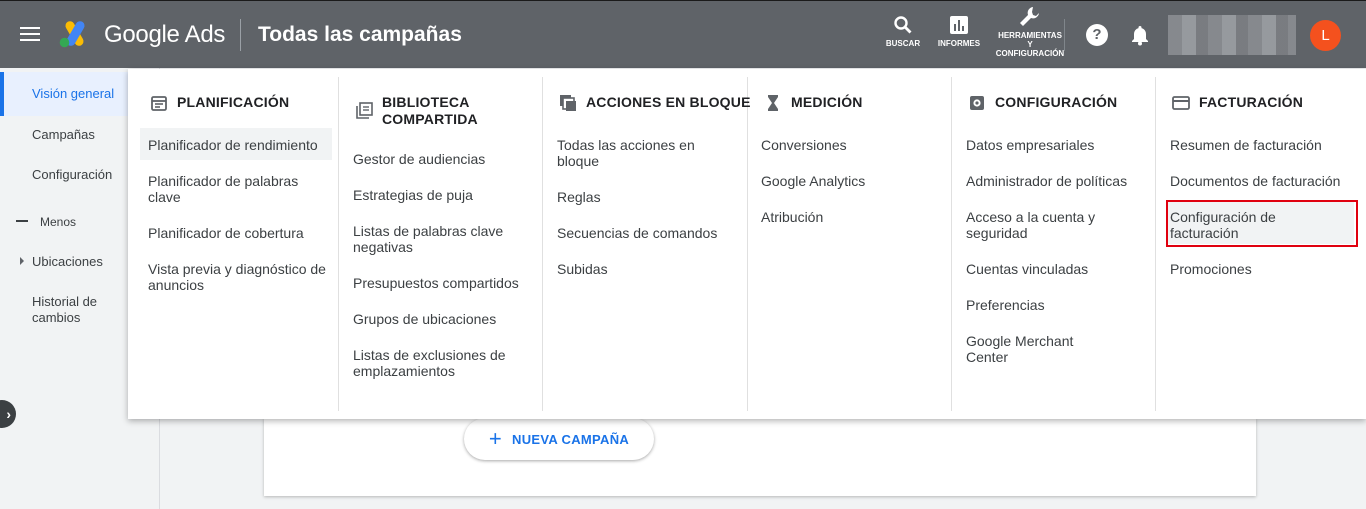 The image size is (1366, 509). I want to click on account-info-blurred, so click(1232, 35).